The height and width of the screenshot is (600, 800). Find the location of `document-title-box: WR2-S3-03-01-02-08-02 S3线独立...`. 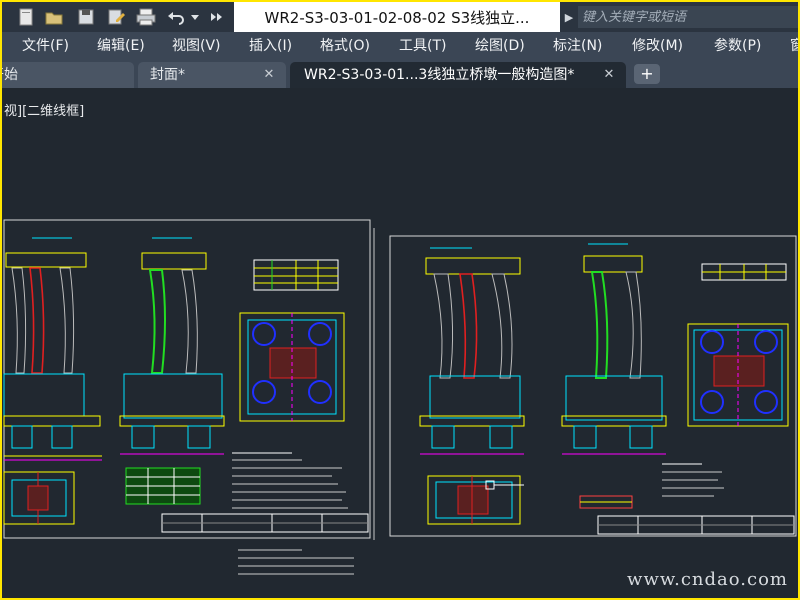

document-title-box: WR2-S3-03-01-02-08-02 S3线独立... is located at coordinates (397, 17).